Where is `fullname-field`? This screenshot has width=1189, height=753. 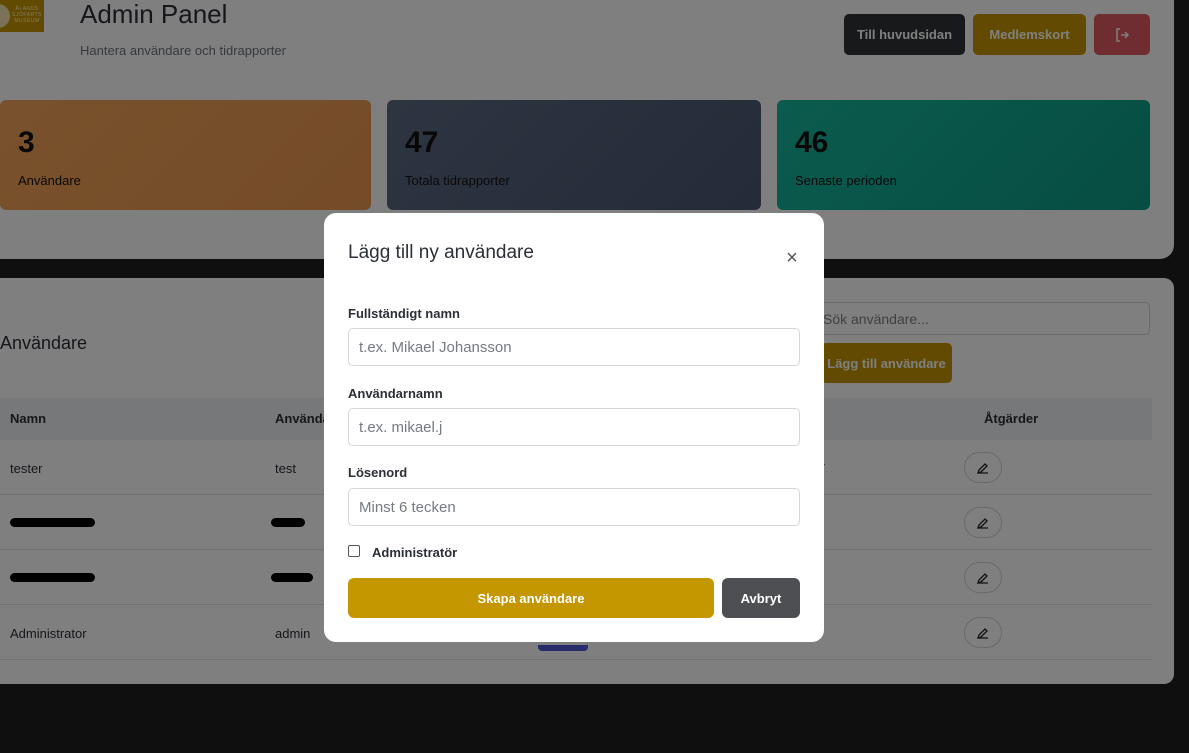
fullname-field is located at coordinates (574, 347).